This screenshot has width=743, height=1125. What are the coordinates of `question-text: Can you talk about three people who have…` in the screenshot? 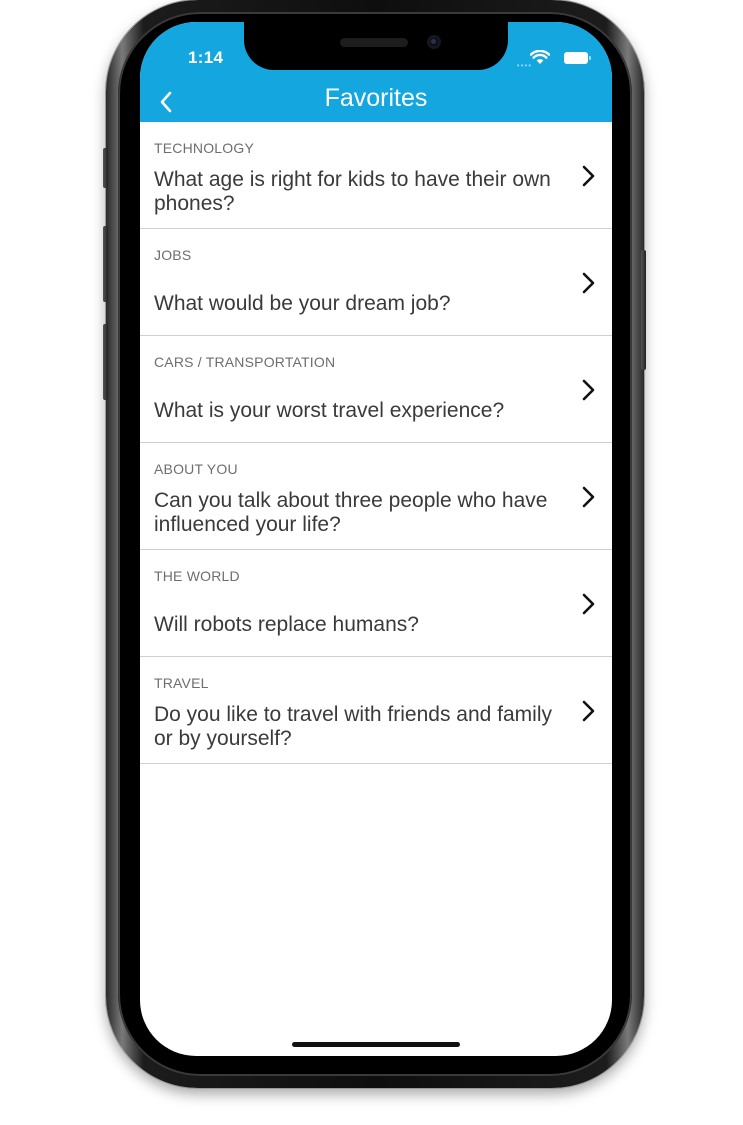 It's located at (351, 512).